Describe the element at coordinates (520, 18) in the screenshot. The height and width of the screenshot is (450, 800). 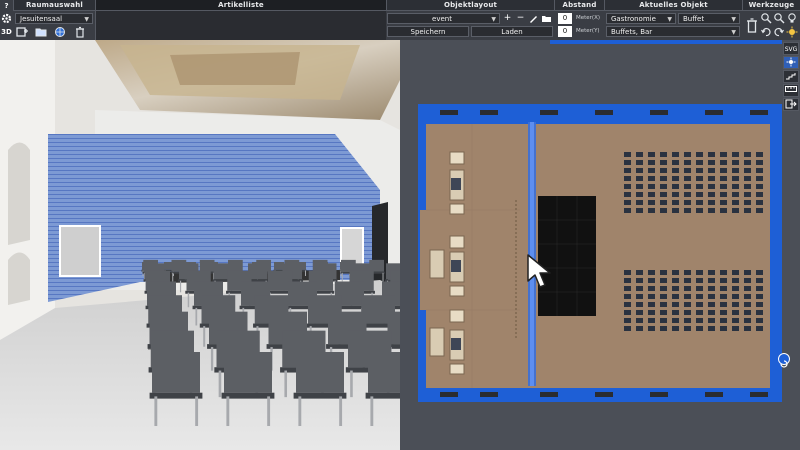
I see `minus-icon: −` at that location.